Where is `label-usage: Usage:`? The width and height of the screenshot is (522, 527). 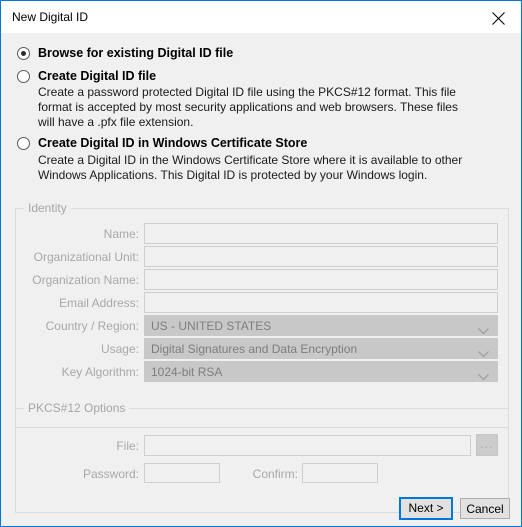
label-usage: Usage: is located at coordinates (119, 349).